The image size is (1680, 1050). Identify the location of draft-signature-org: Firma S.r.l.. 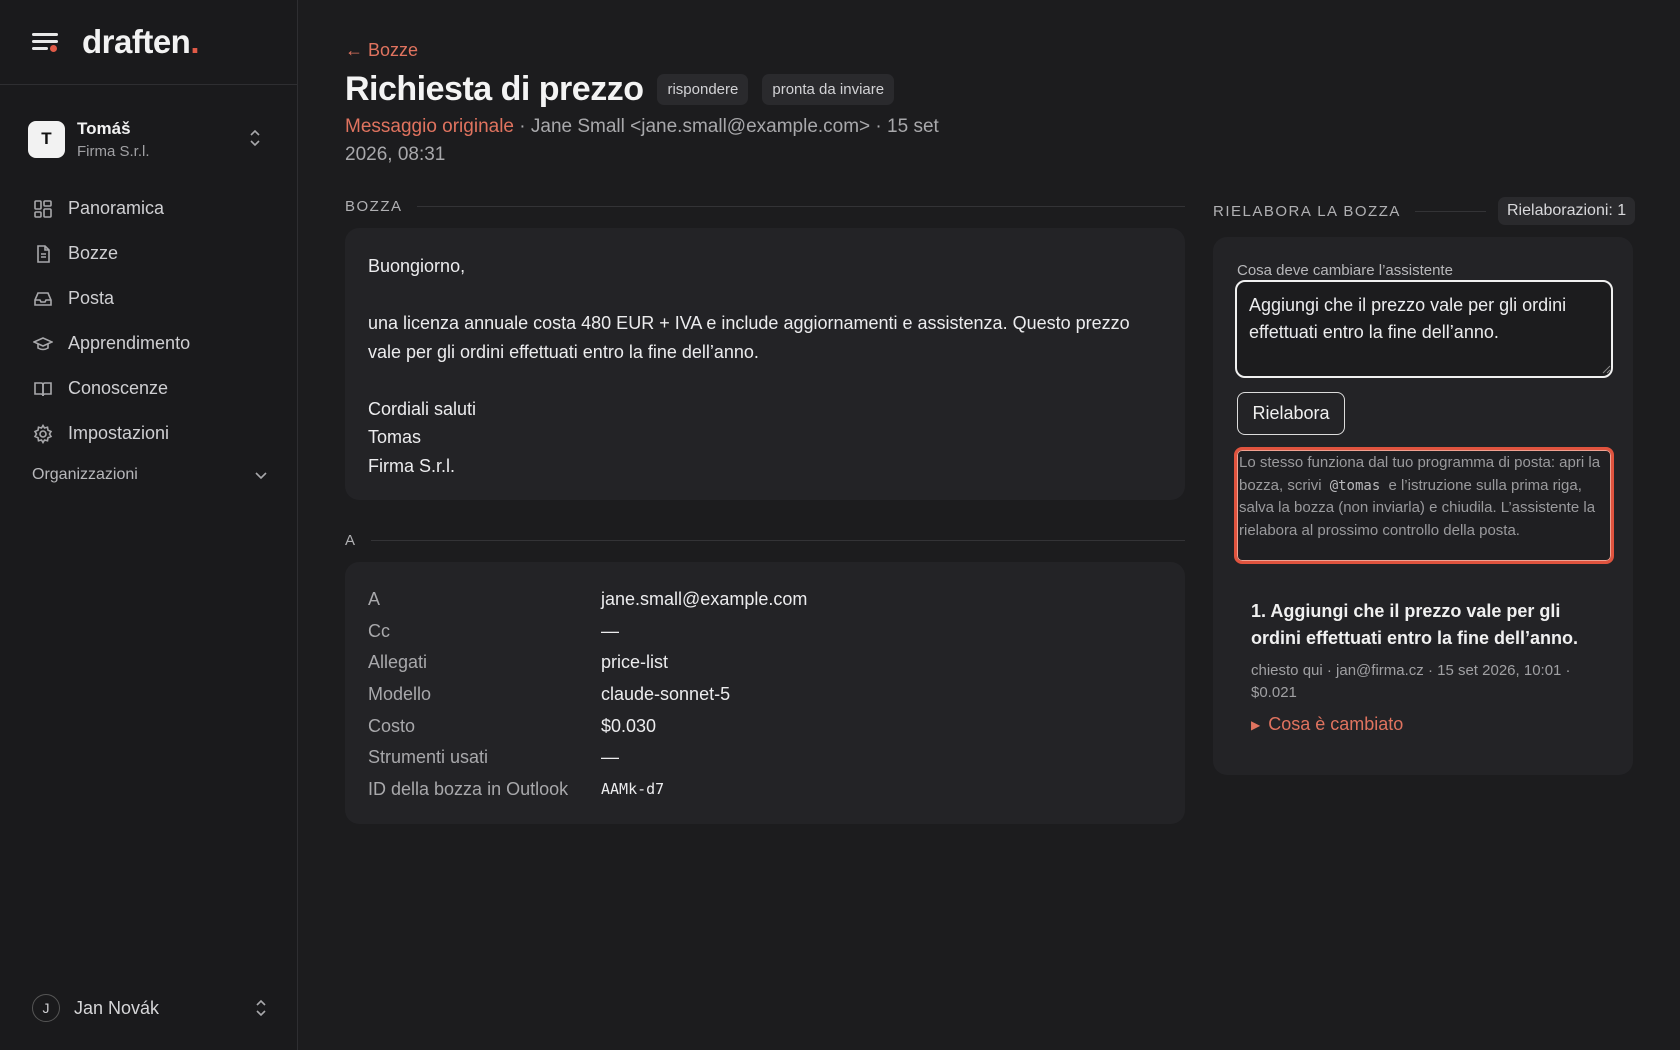
(412, 465).